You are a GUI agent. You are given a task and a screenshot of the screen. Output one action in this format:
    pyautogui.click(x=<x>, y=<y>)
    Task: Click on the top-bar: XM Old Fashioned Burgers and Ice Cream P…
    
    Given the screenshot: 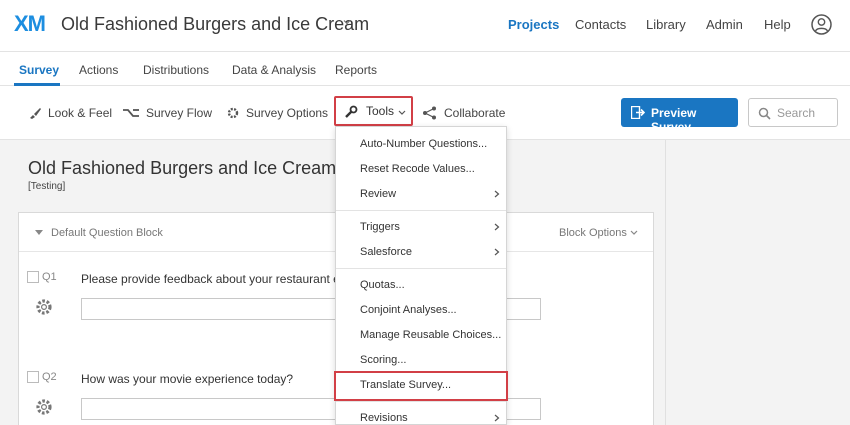 What is the action you would take?
    pyautogui.click(x=425, y=26)
    